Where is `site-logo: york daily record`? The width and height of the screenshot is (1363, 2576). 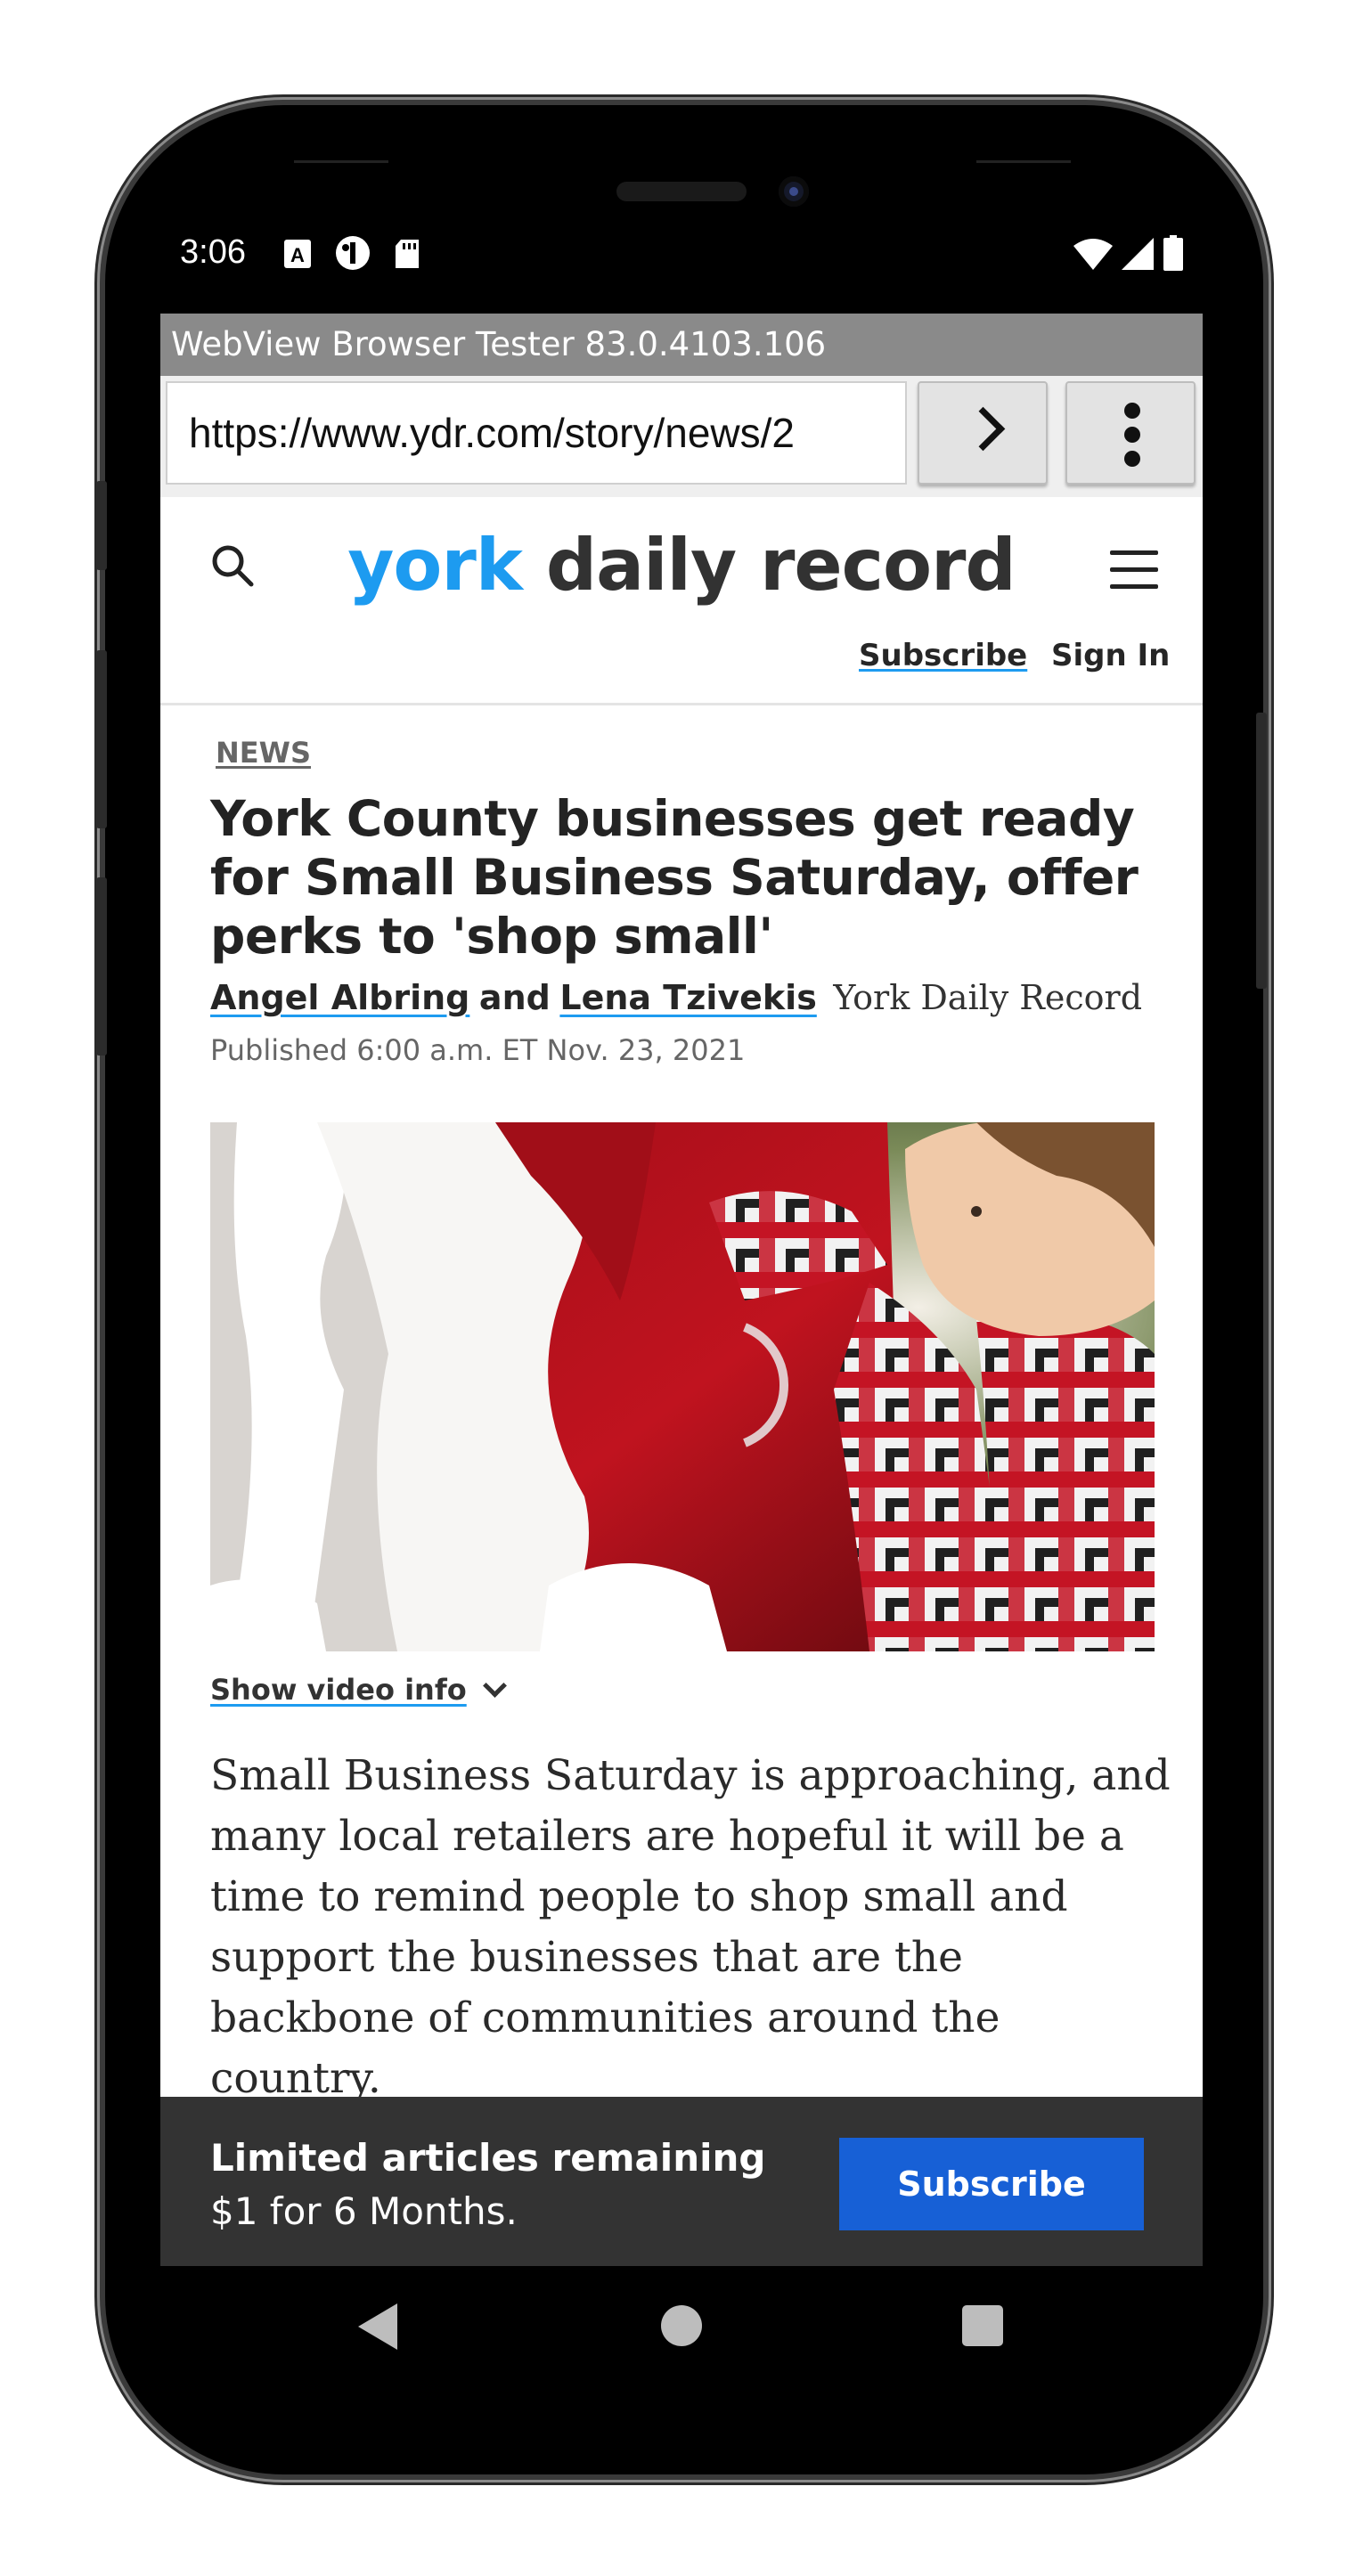 site-logo: york daily record is located at coordinates (681, 565).